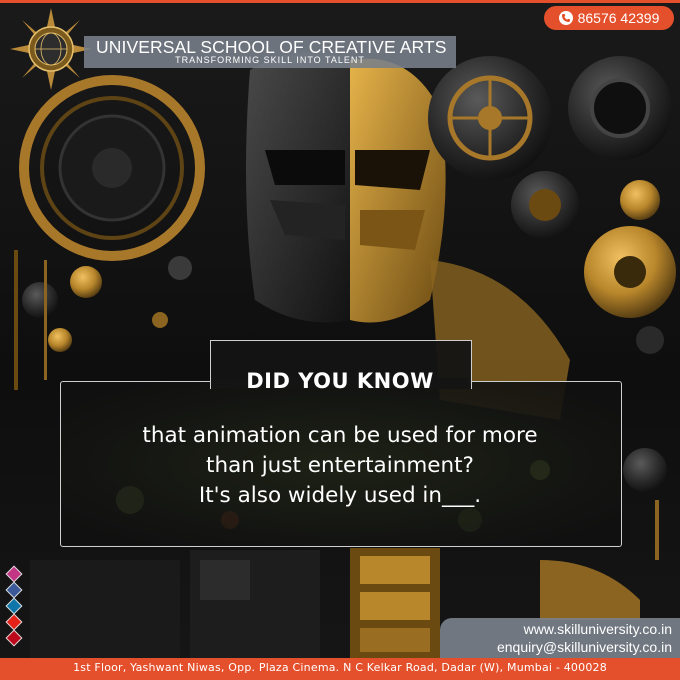 The image size is (680, 680). What do you see at coordinates (51, 49) in the screenshot?
I see `school-logo` at bounding box center [51, 49].